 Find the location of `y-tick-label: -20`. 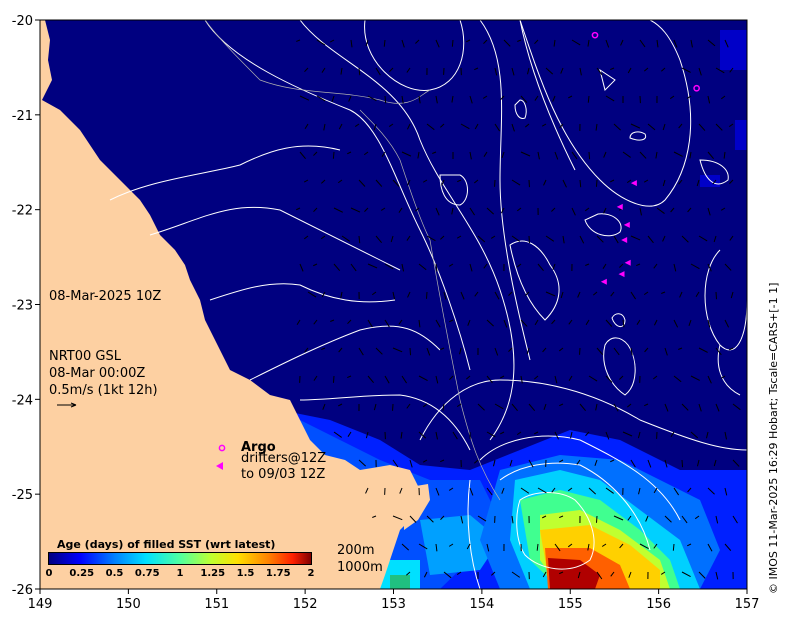

y-tick-label: -20 is located at coordinates (22, 21).